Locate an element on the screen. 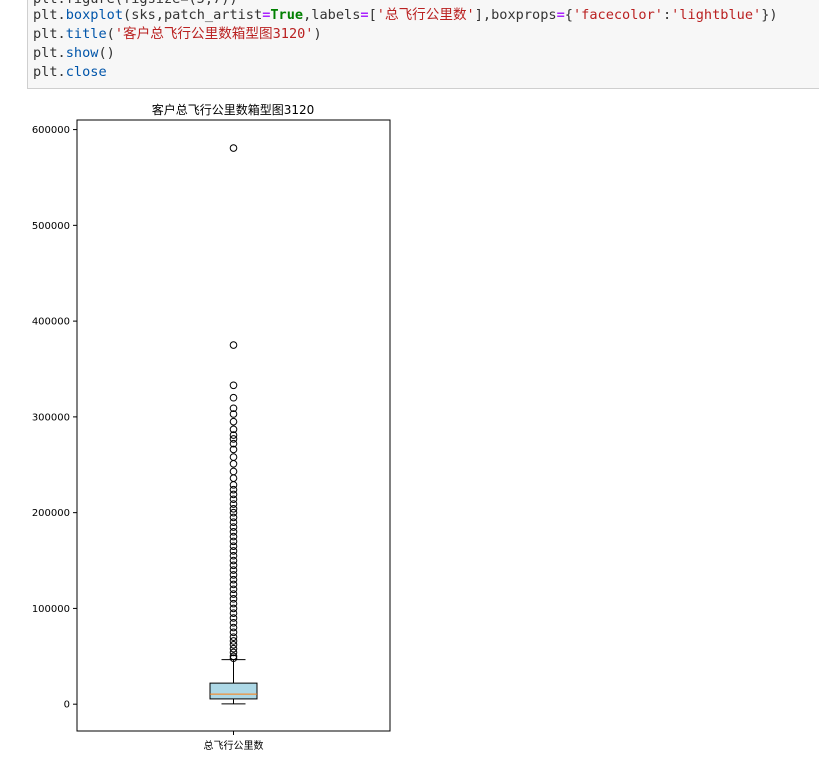  y-tick-label: 300000 is located at coordinates (51, 417).